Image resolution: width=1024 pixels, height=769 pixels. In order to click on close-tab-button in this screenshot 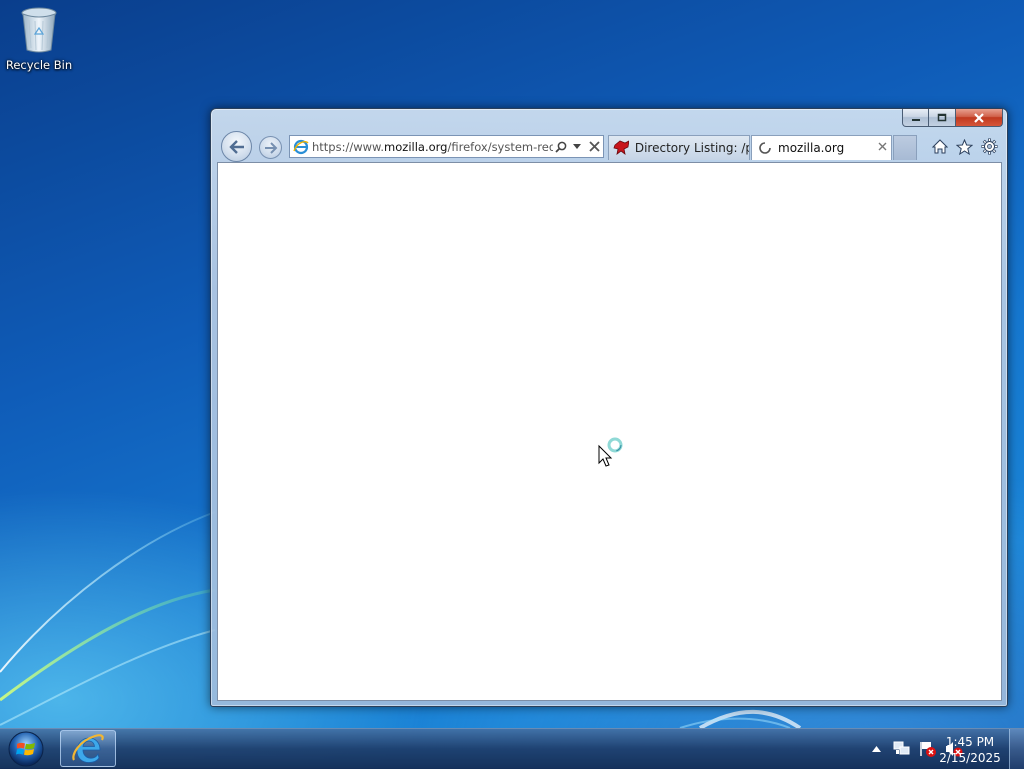, I will do `click(882, 147)`.